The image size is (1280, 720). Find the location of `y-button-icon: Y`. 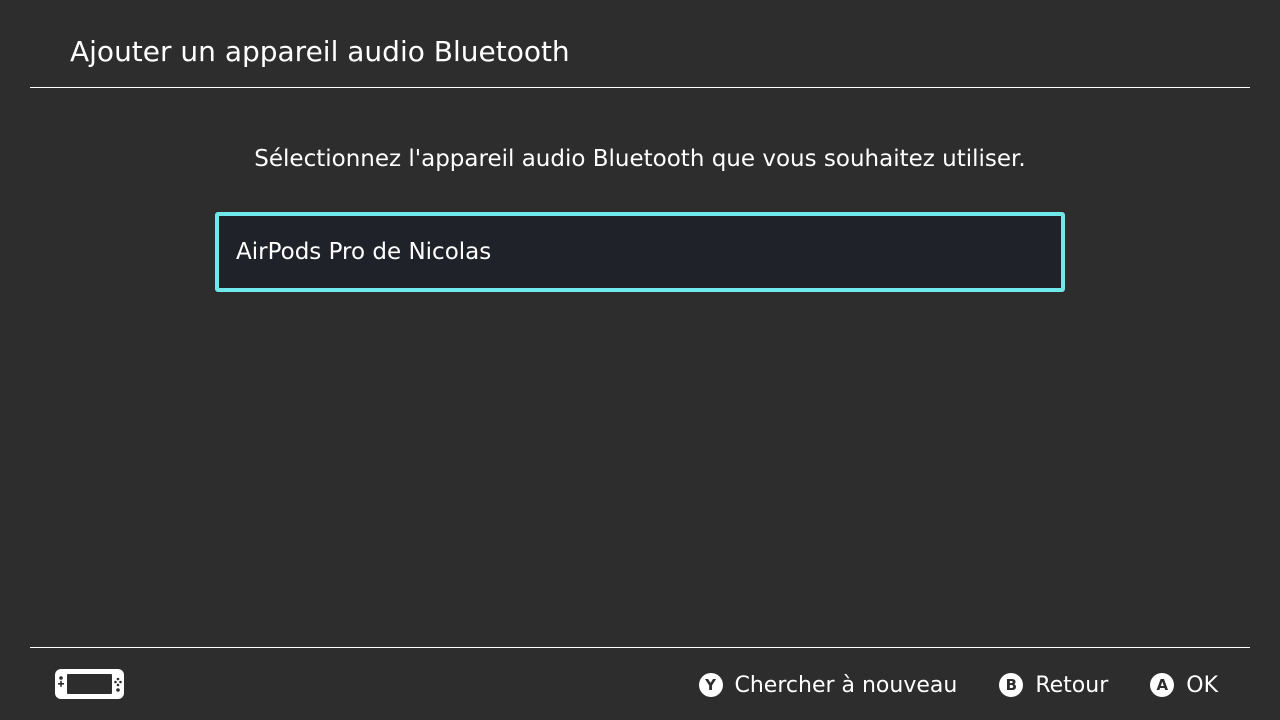

y-button-icon: Y is located at coordinates (710, 685).